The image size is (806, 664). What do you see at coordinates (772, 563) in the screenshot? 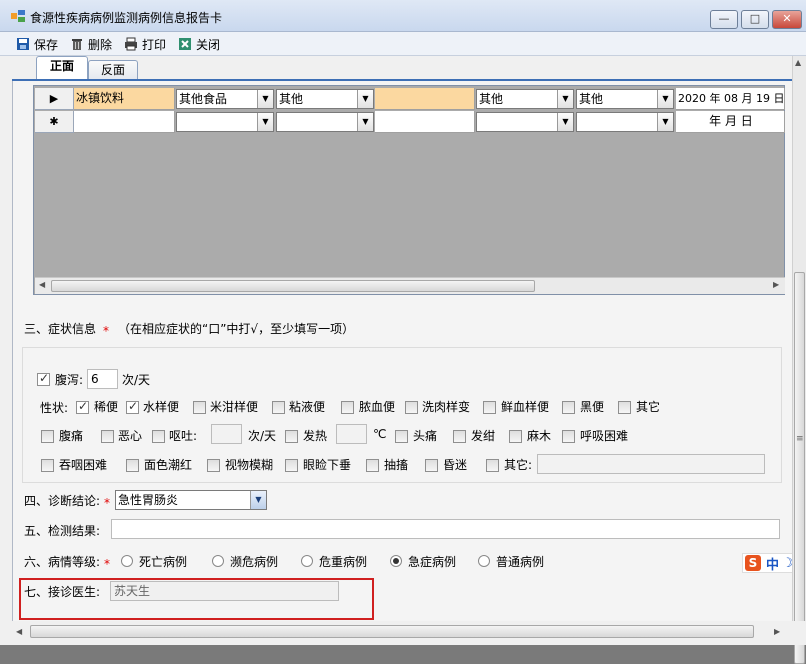
I see `ime-mode: 中` at bounding box center [772, 563].